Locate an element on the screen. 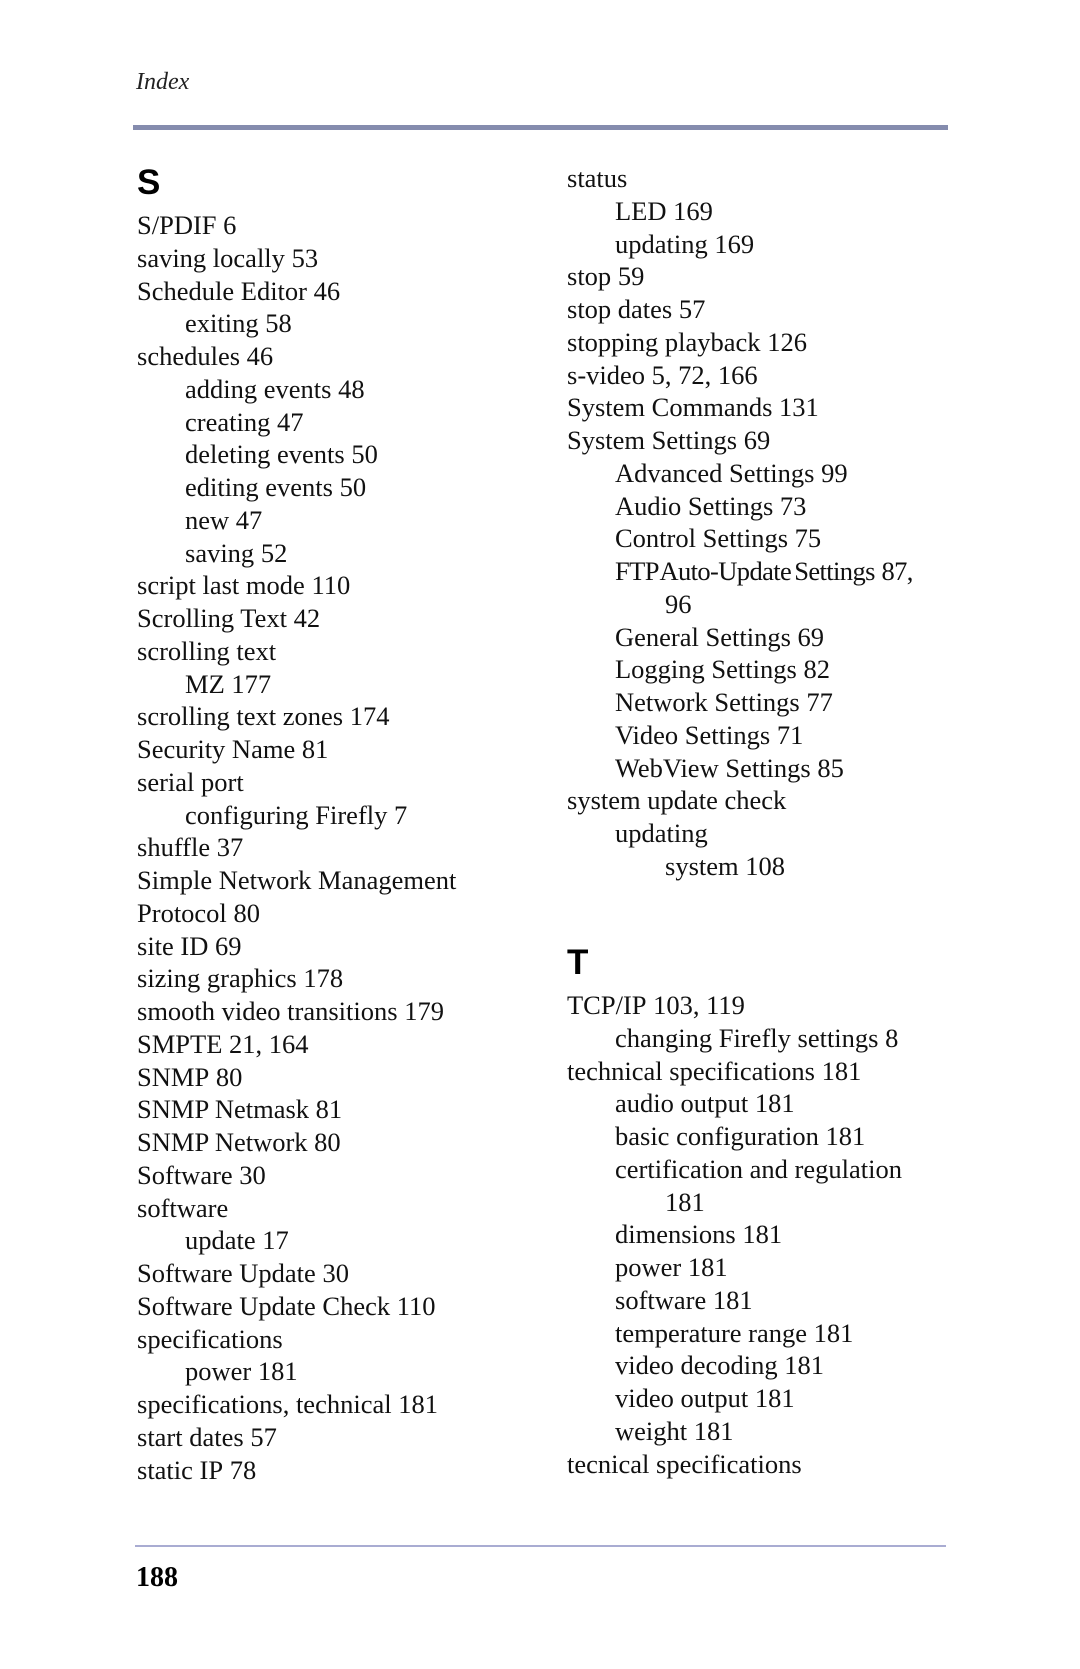 Image resolution: width=1080 pixels, height=1669 pixels. entry-page-refs: 131 is located at coordinates (799, 407).